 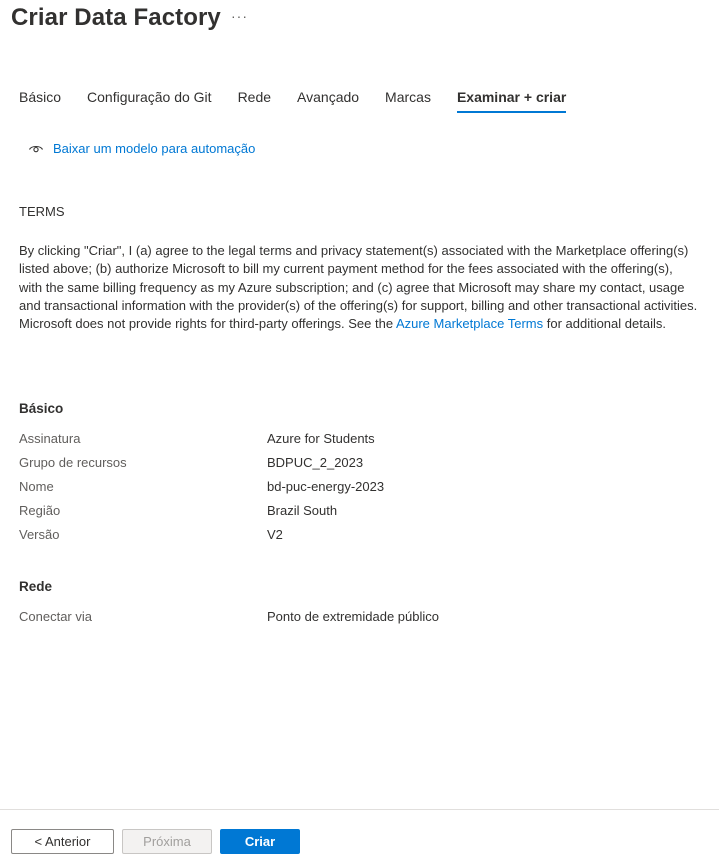 What do you see at coordinates (149, 101) in the screenshot?
I see `tab-configuracao-git: Configuração do Git` at bounding box center [149, 101].